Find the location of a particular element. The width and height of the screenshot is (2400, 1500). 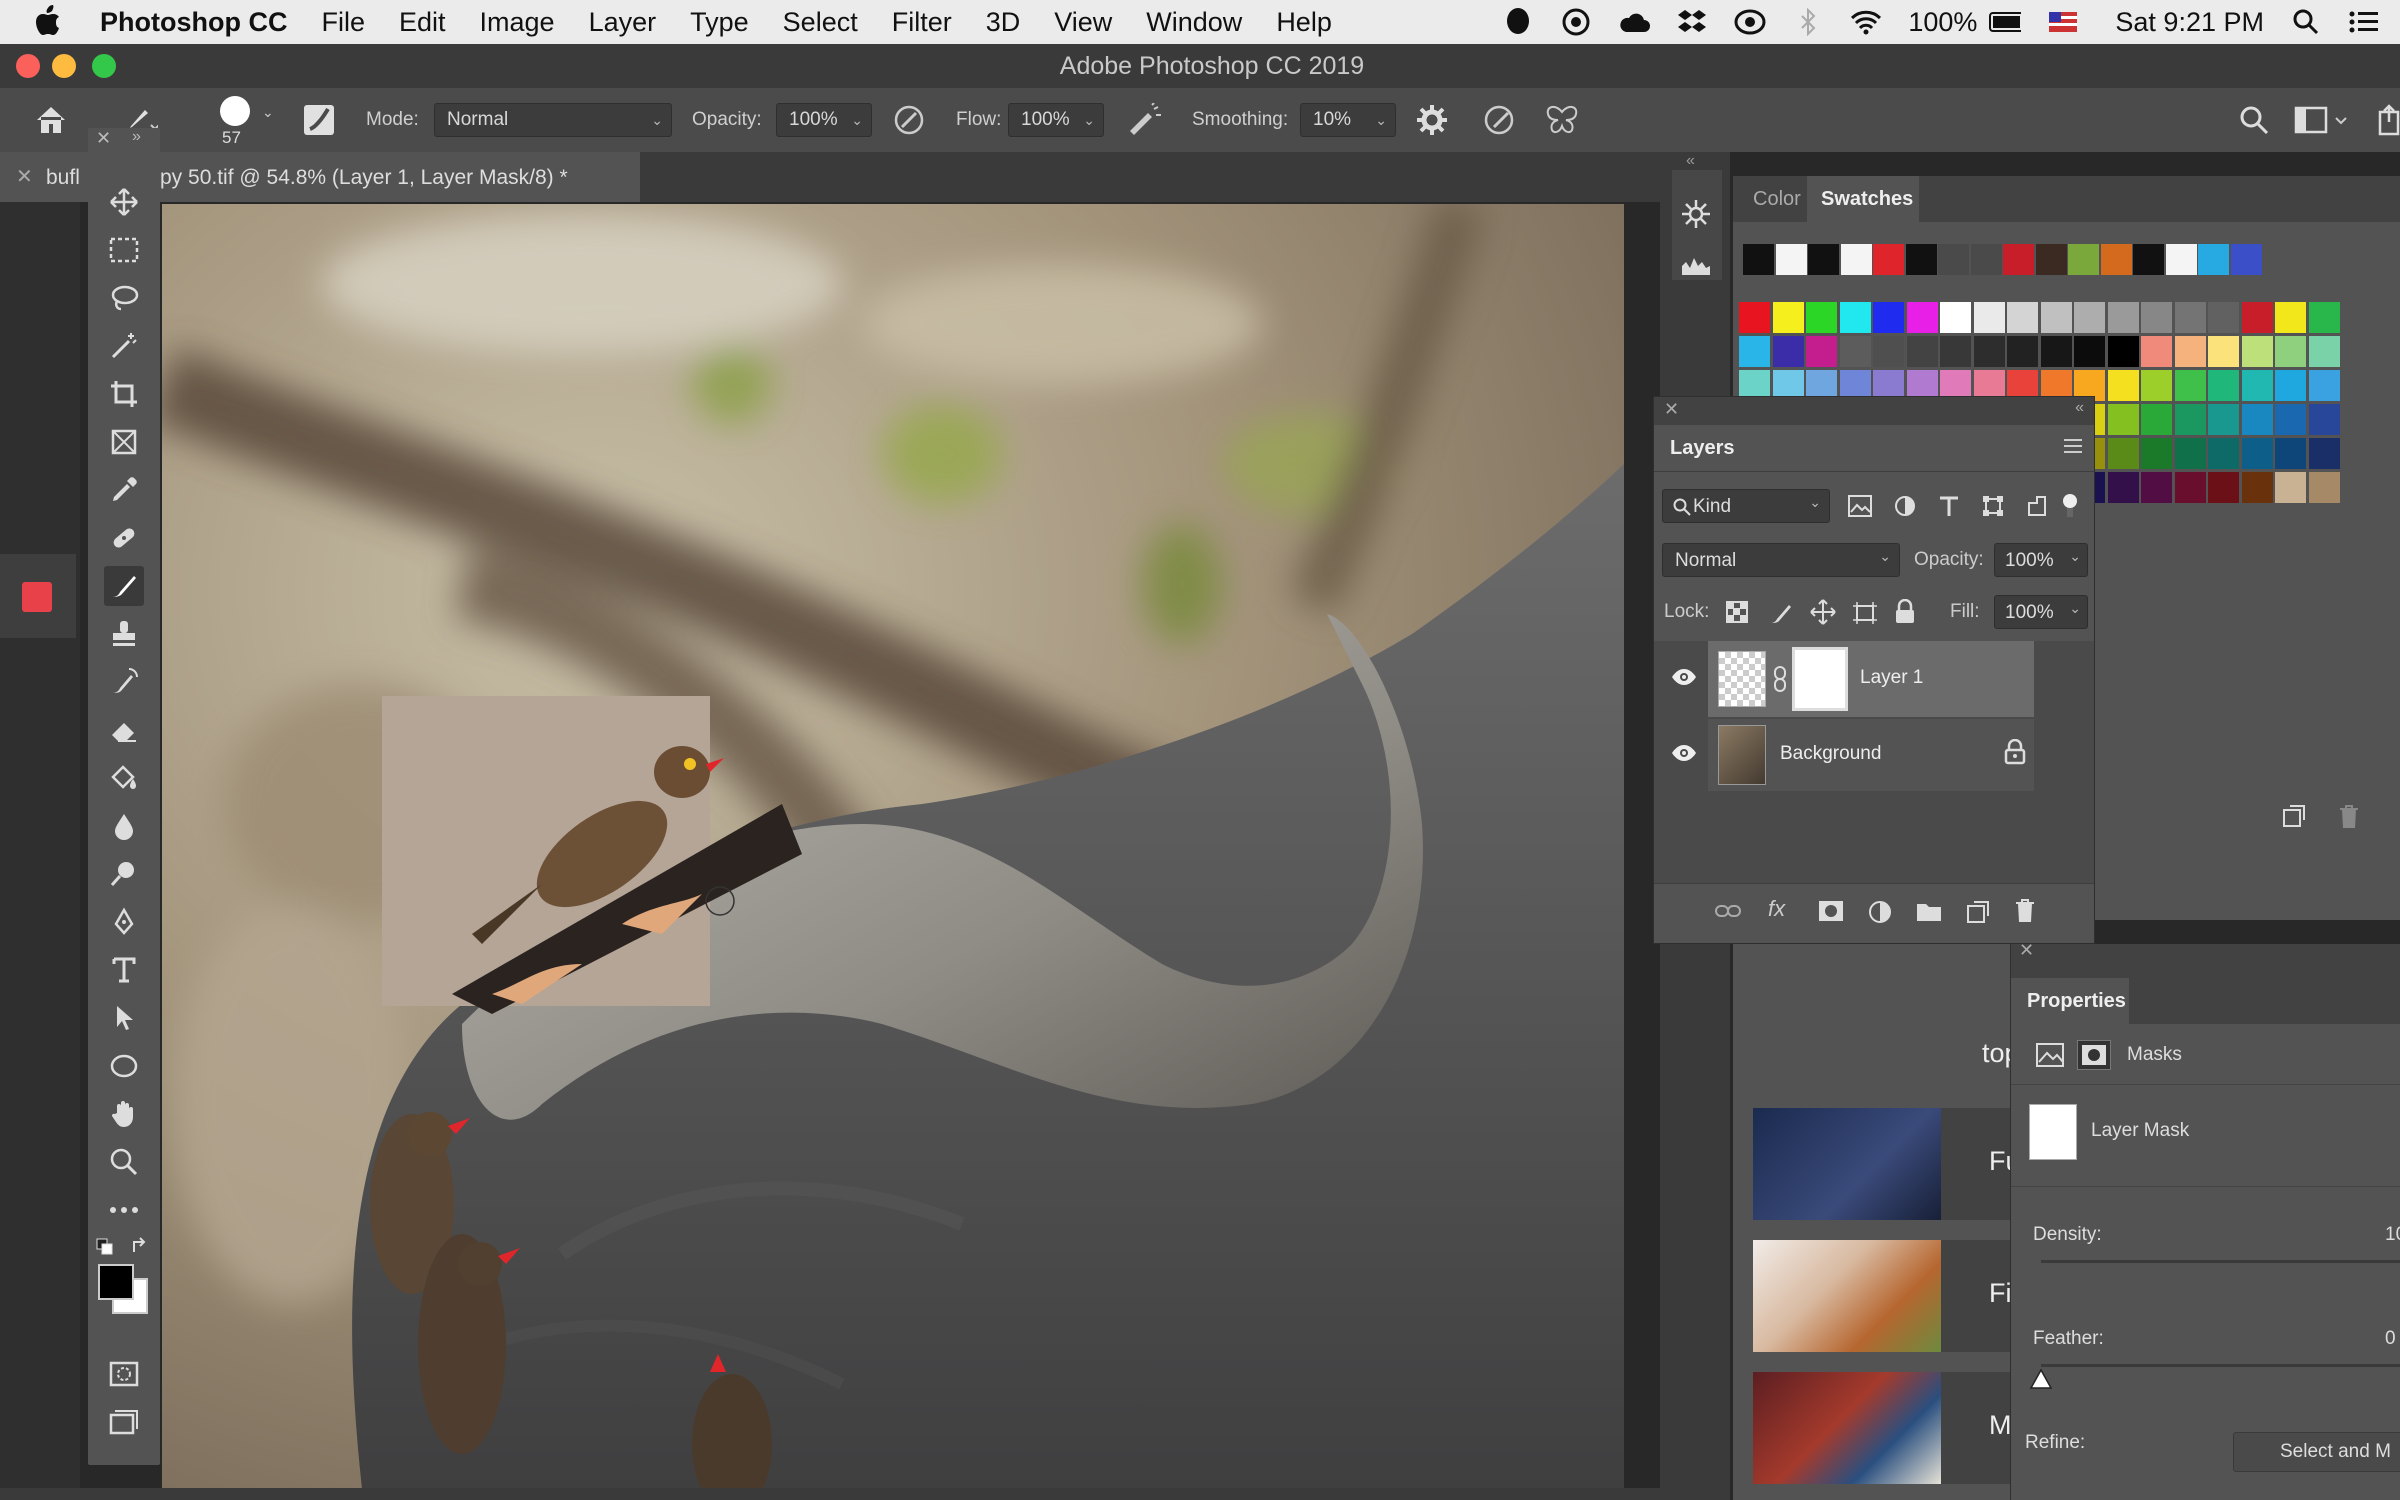

notification-center-icon is located at coordinates (2364, 22).